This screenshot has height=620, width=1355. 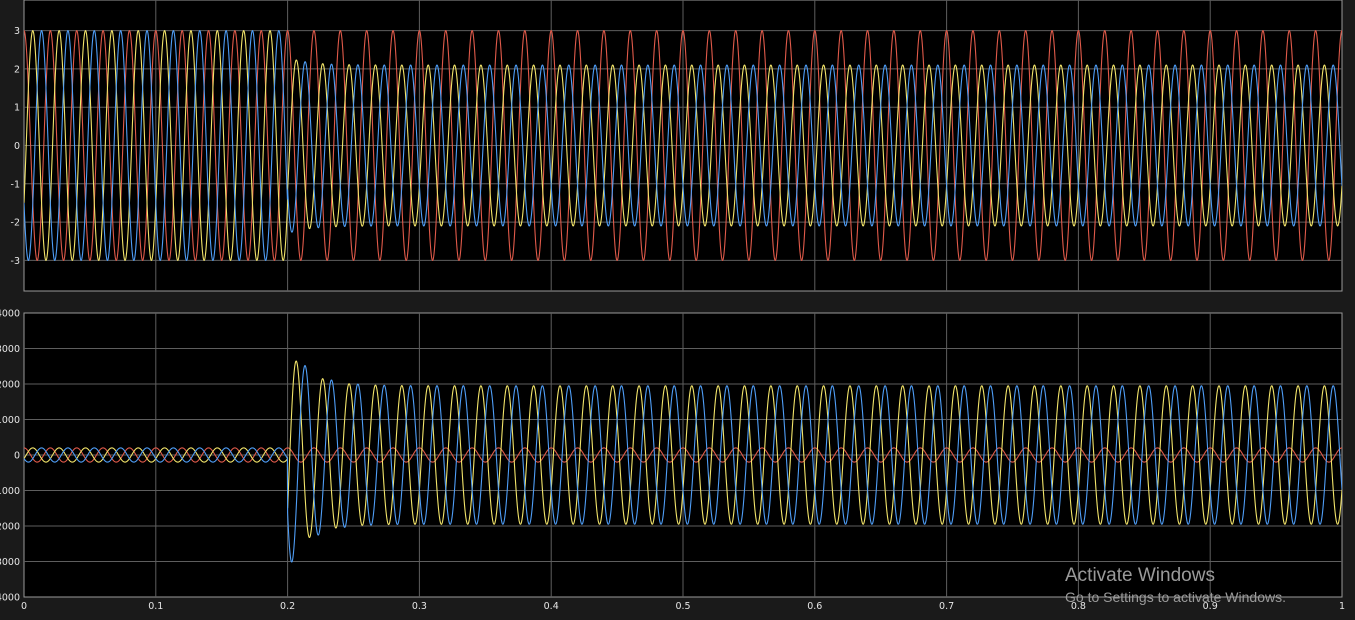 I want to click on x-tick-label: 0.6, so click(x=814, y=606).